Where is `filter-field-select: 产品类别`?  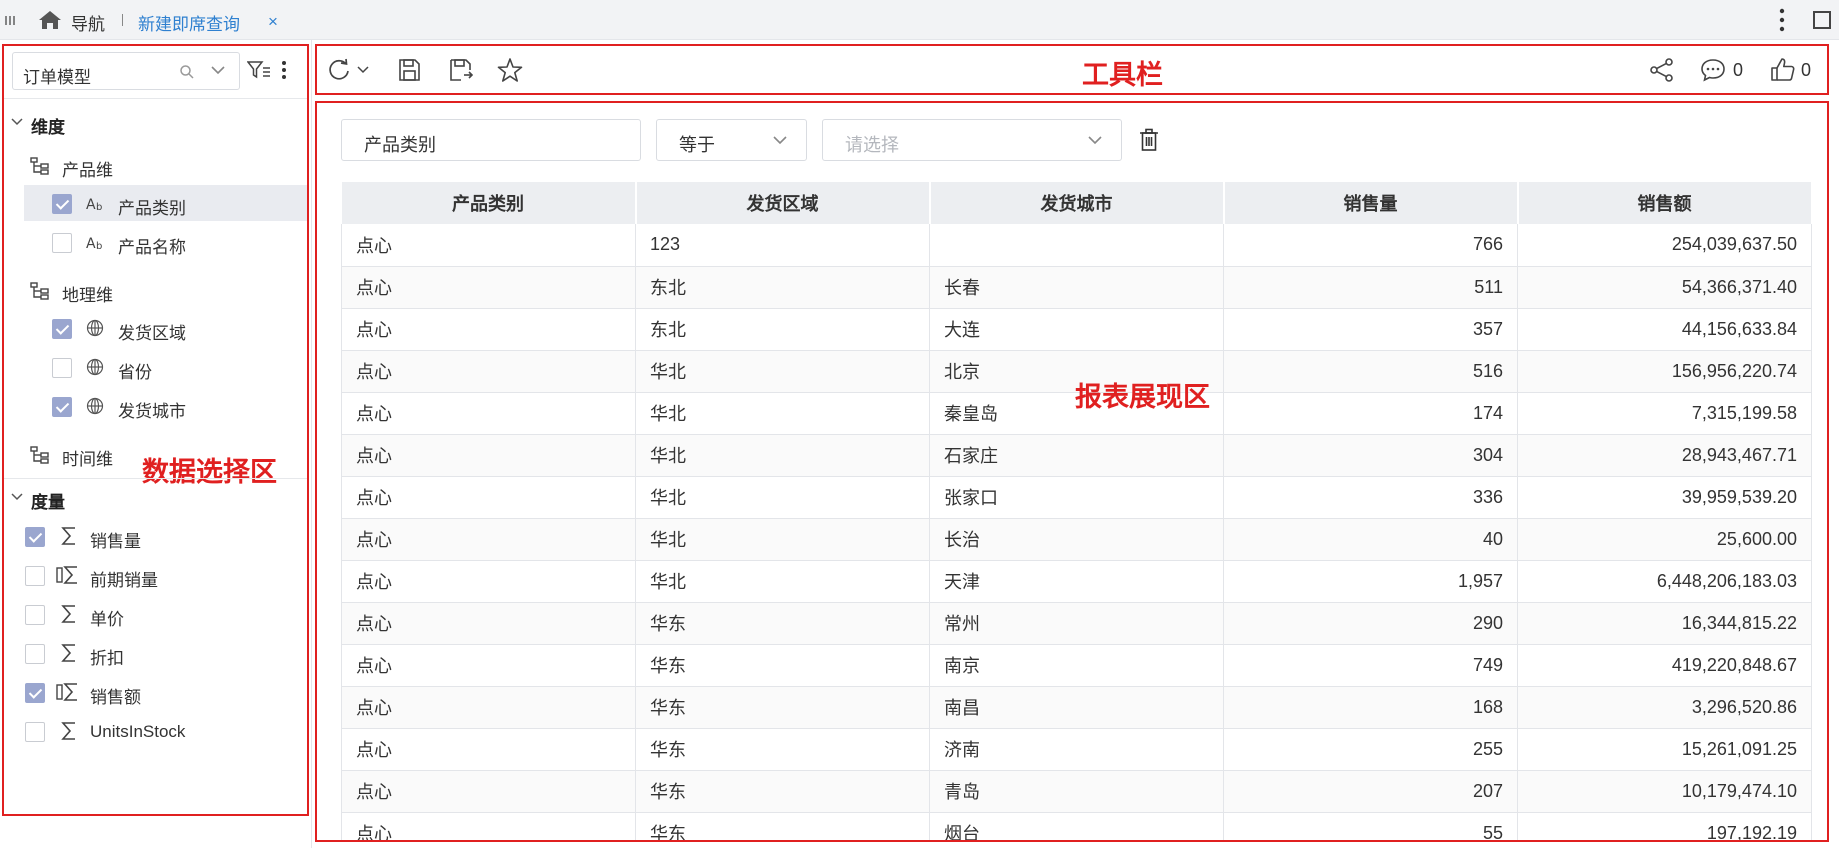 filter-field-select: 产品类别 is located at coordinates (491, 140).